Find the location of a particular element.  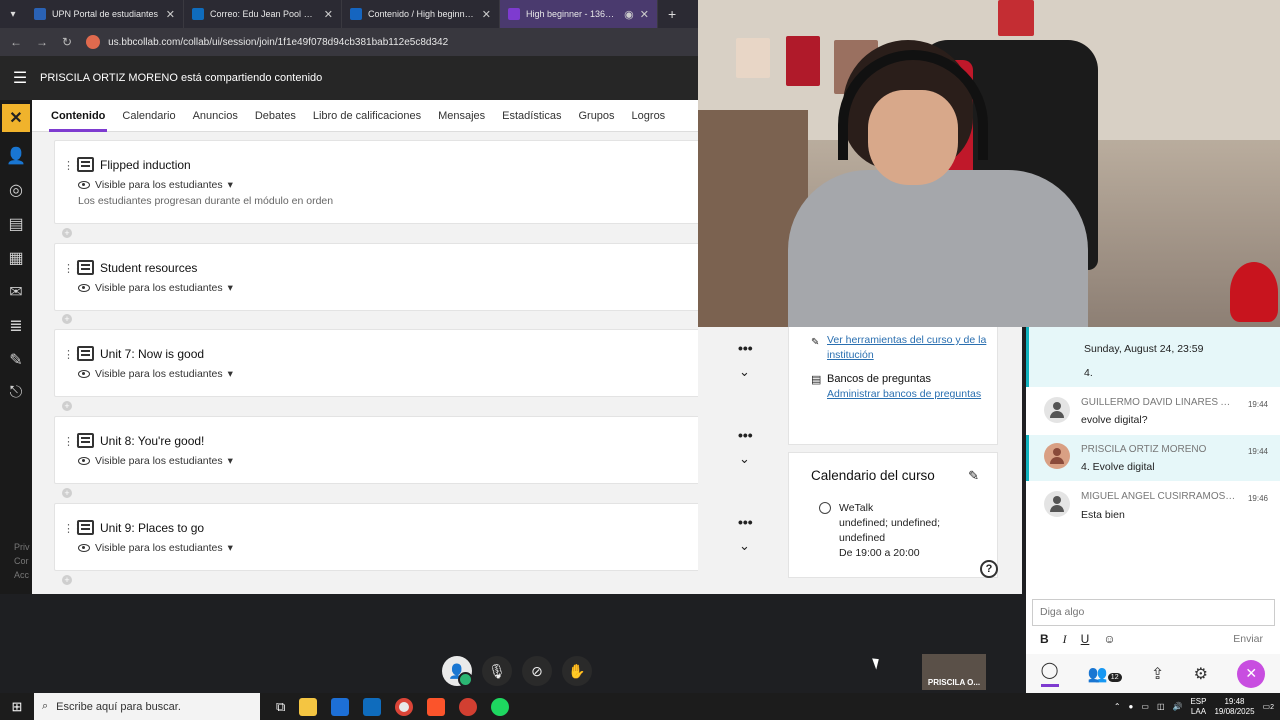

tab-debates: Debates is located at coordinates (275, 116).